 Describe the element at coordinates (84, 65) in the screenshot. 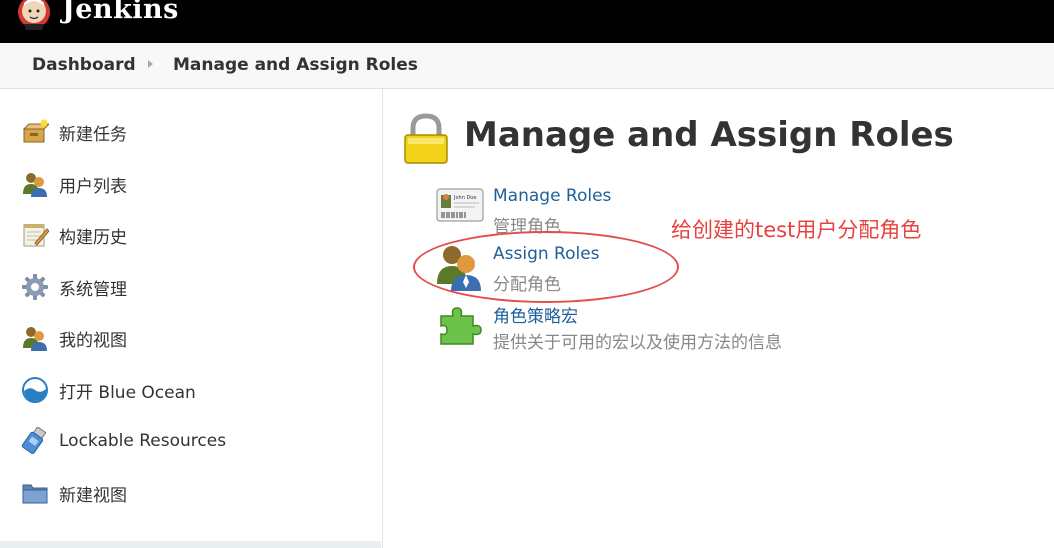

I see `breadcrumb-dashboard: Dashboard` at that location.